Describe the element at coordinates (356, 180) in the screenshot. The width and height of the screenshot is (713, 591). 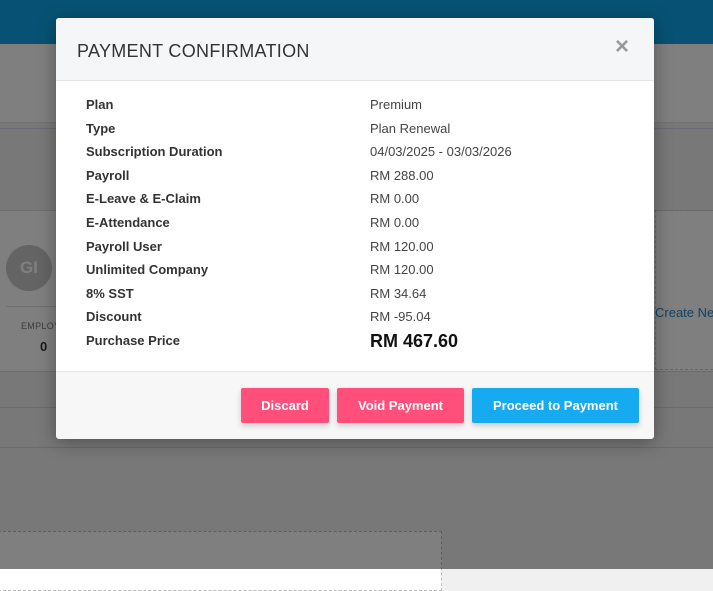
I see `summary-row-payroll: Payroll RM 288.00` at that location.